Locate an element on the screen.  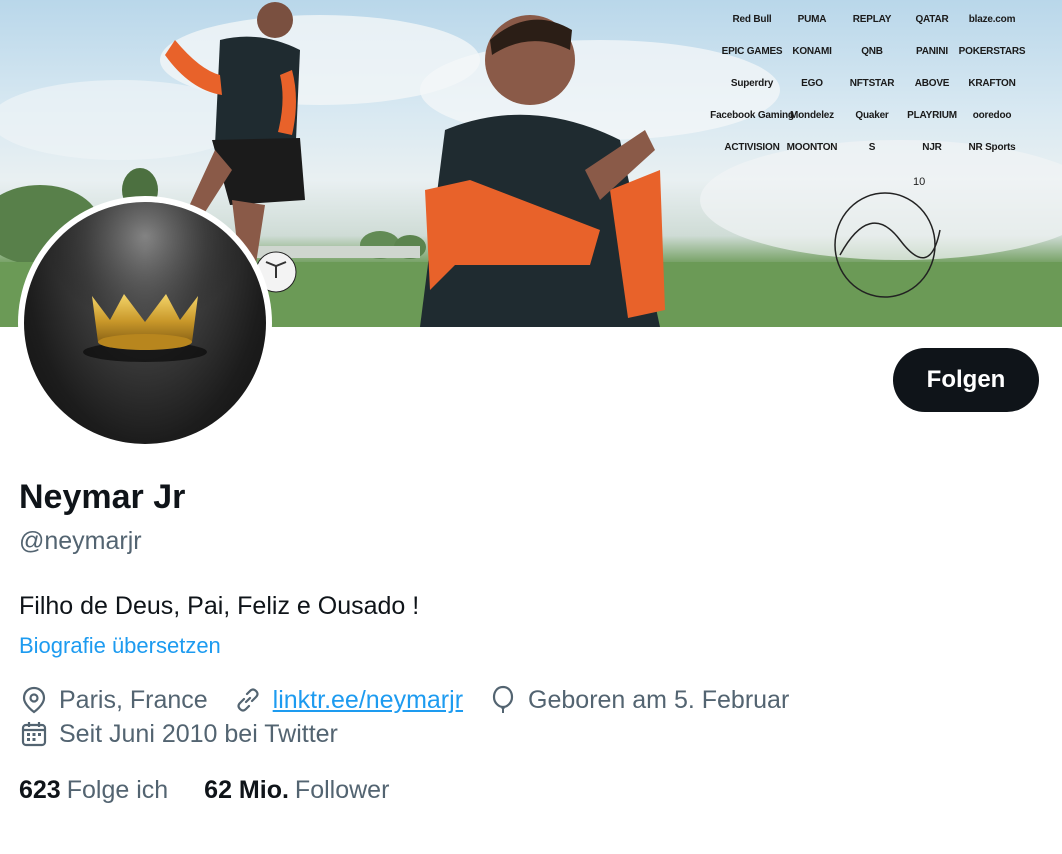
follow-button: Folgen is located at coordinates (966, 380).